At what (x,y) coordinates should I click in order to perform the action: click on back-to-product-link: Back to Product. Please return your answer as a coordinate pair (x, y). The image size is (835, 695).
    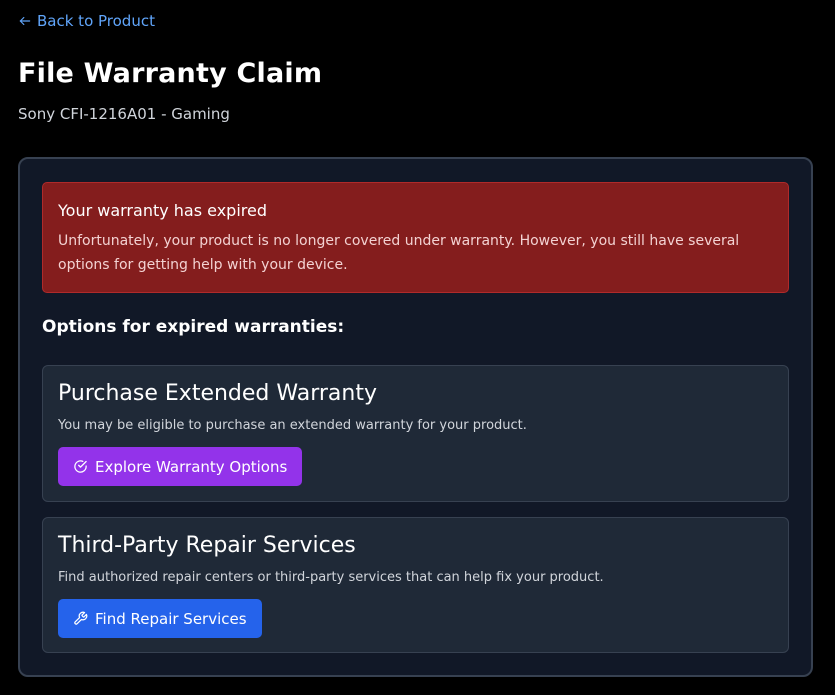
    Looking at the image, I should click on (86, 21).